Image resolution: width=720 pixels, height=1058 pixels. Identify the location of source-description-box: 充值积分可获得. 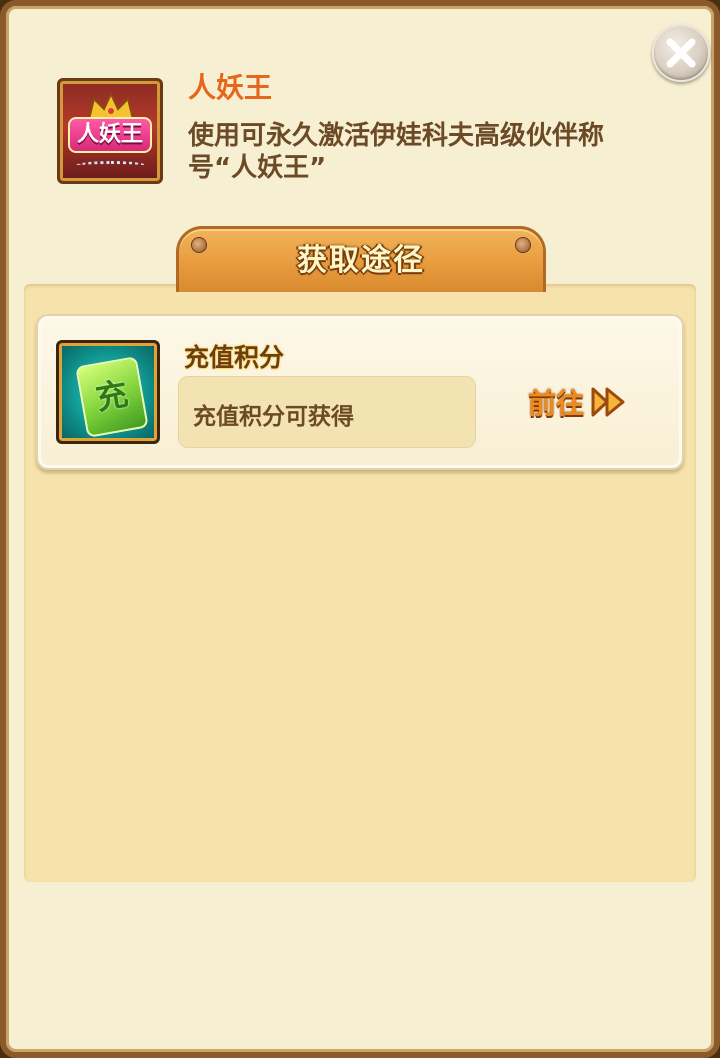
(327, 412).